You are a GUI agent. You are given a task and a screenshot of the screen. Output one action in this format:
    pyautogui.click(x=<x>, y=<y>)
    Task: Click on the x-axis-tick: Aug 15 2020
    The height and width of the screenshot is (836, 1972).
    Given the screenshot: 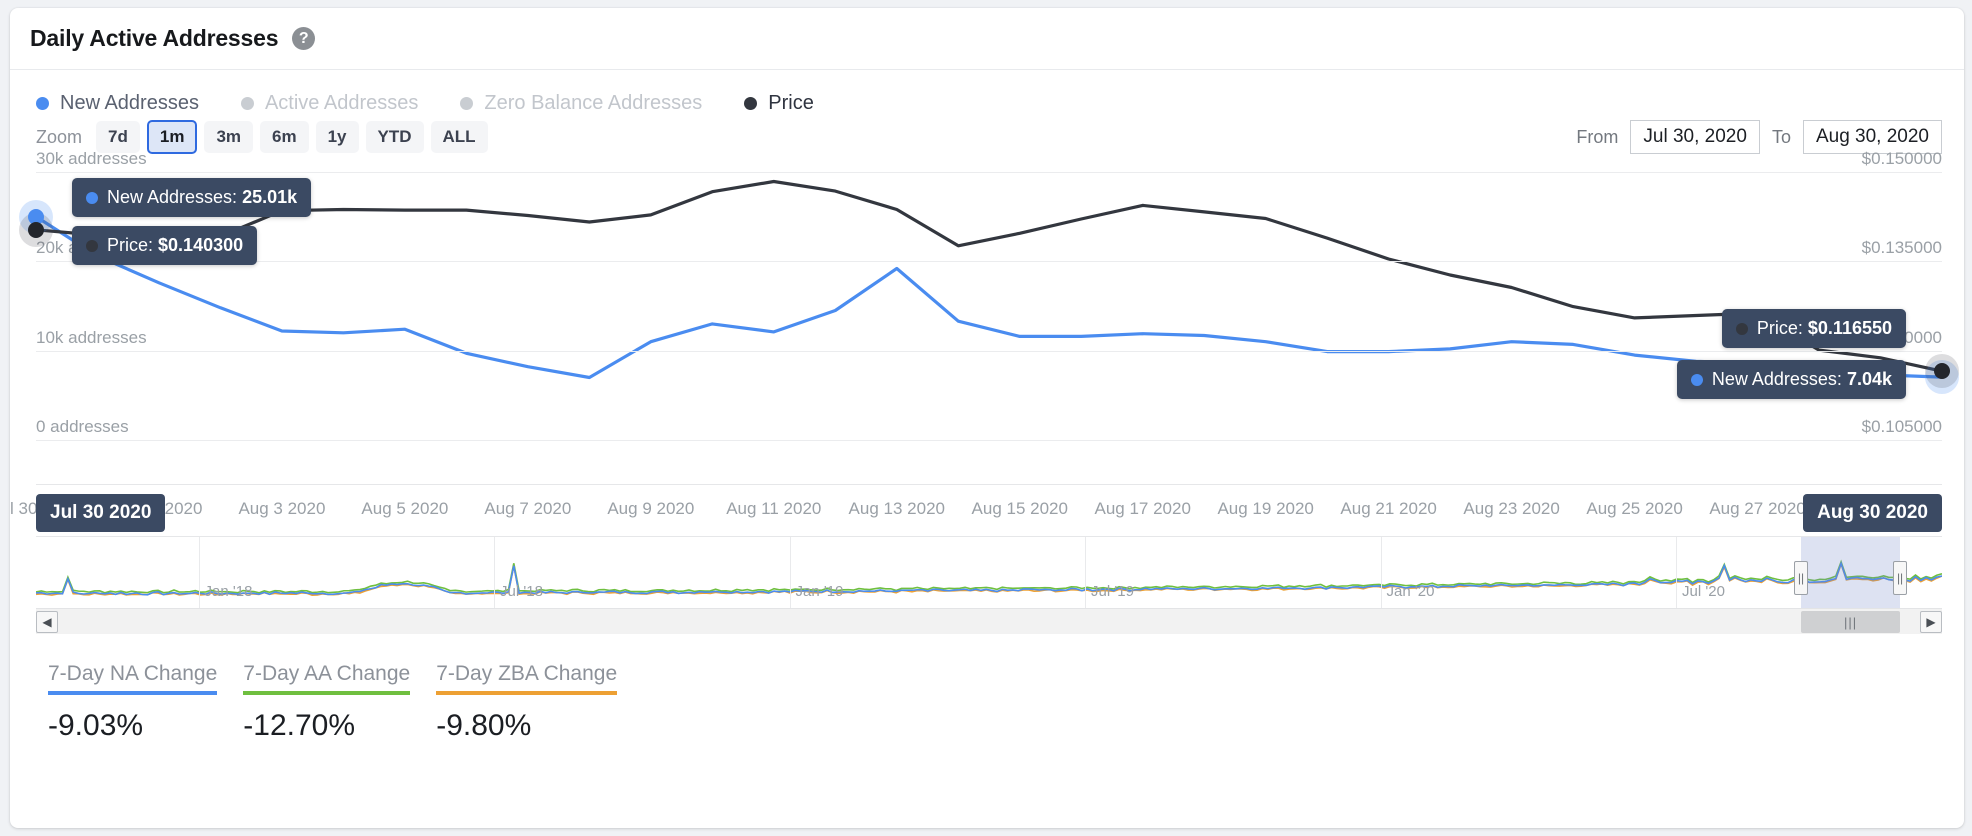 What is the action you would take?
    pyautogui.click(x=1019, y=508)
    